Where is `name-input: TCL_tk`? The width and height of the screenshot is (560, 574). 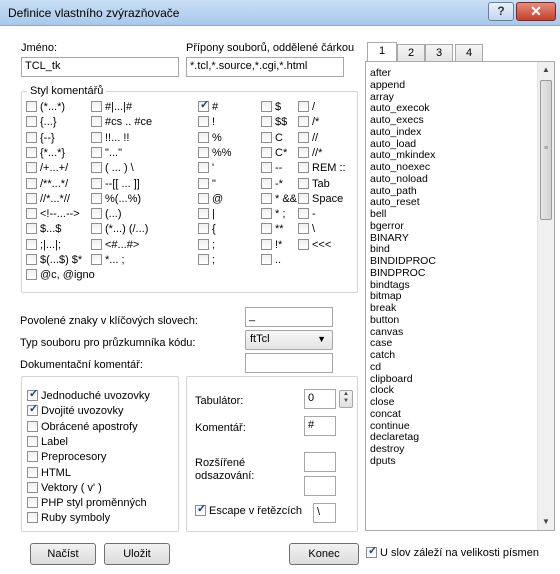 name-input: TCL_tk is located at coordinates (100, 67).